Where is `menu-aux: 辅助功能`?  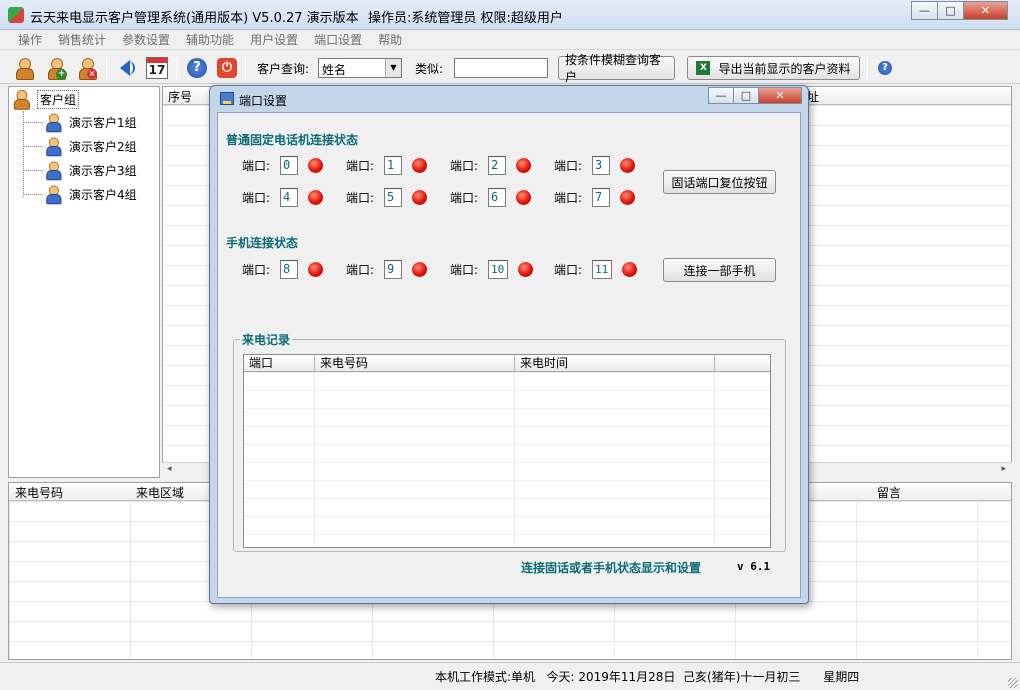
menu-aux: 辅助功能 is located at coordinates (210, 39).